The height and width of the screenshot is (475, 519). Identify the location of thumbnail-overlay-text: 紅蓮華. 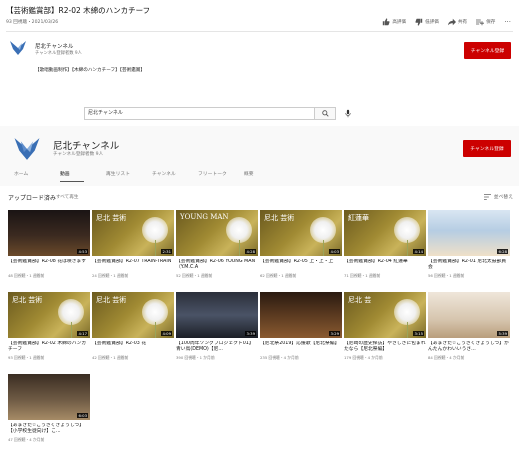
(358, 218).